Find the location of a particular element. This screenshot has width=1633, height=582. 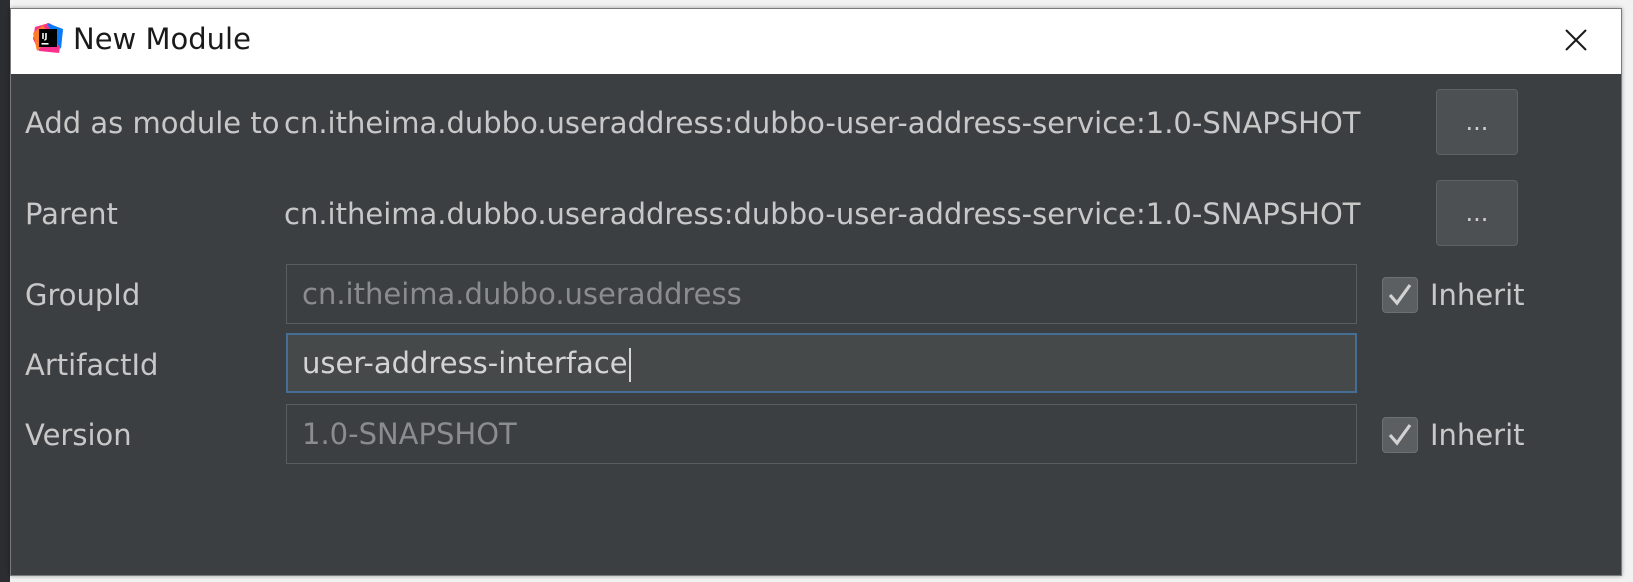

version-inherit-checkbox: Inherit is located at coordinates (1453, 435).